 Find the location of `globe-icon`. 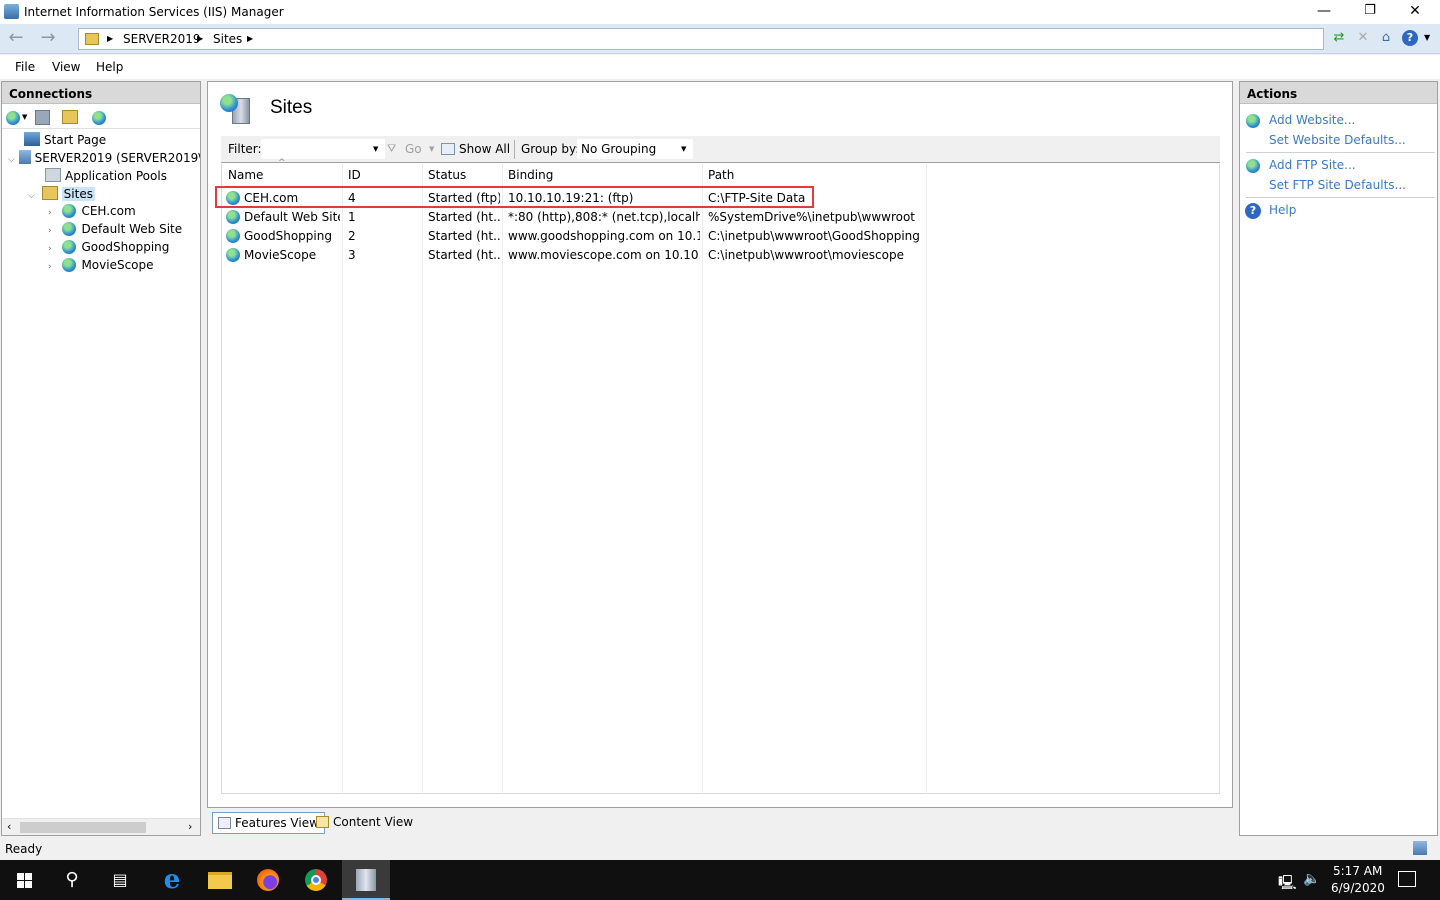

globe-icon is located at coordinates (69, 211).